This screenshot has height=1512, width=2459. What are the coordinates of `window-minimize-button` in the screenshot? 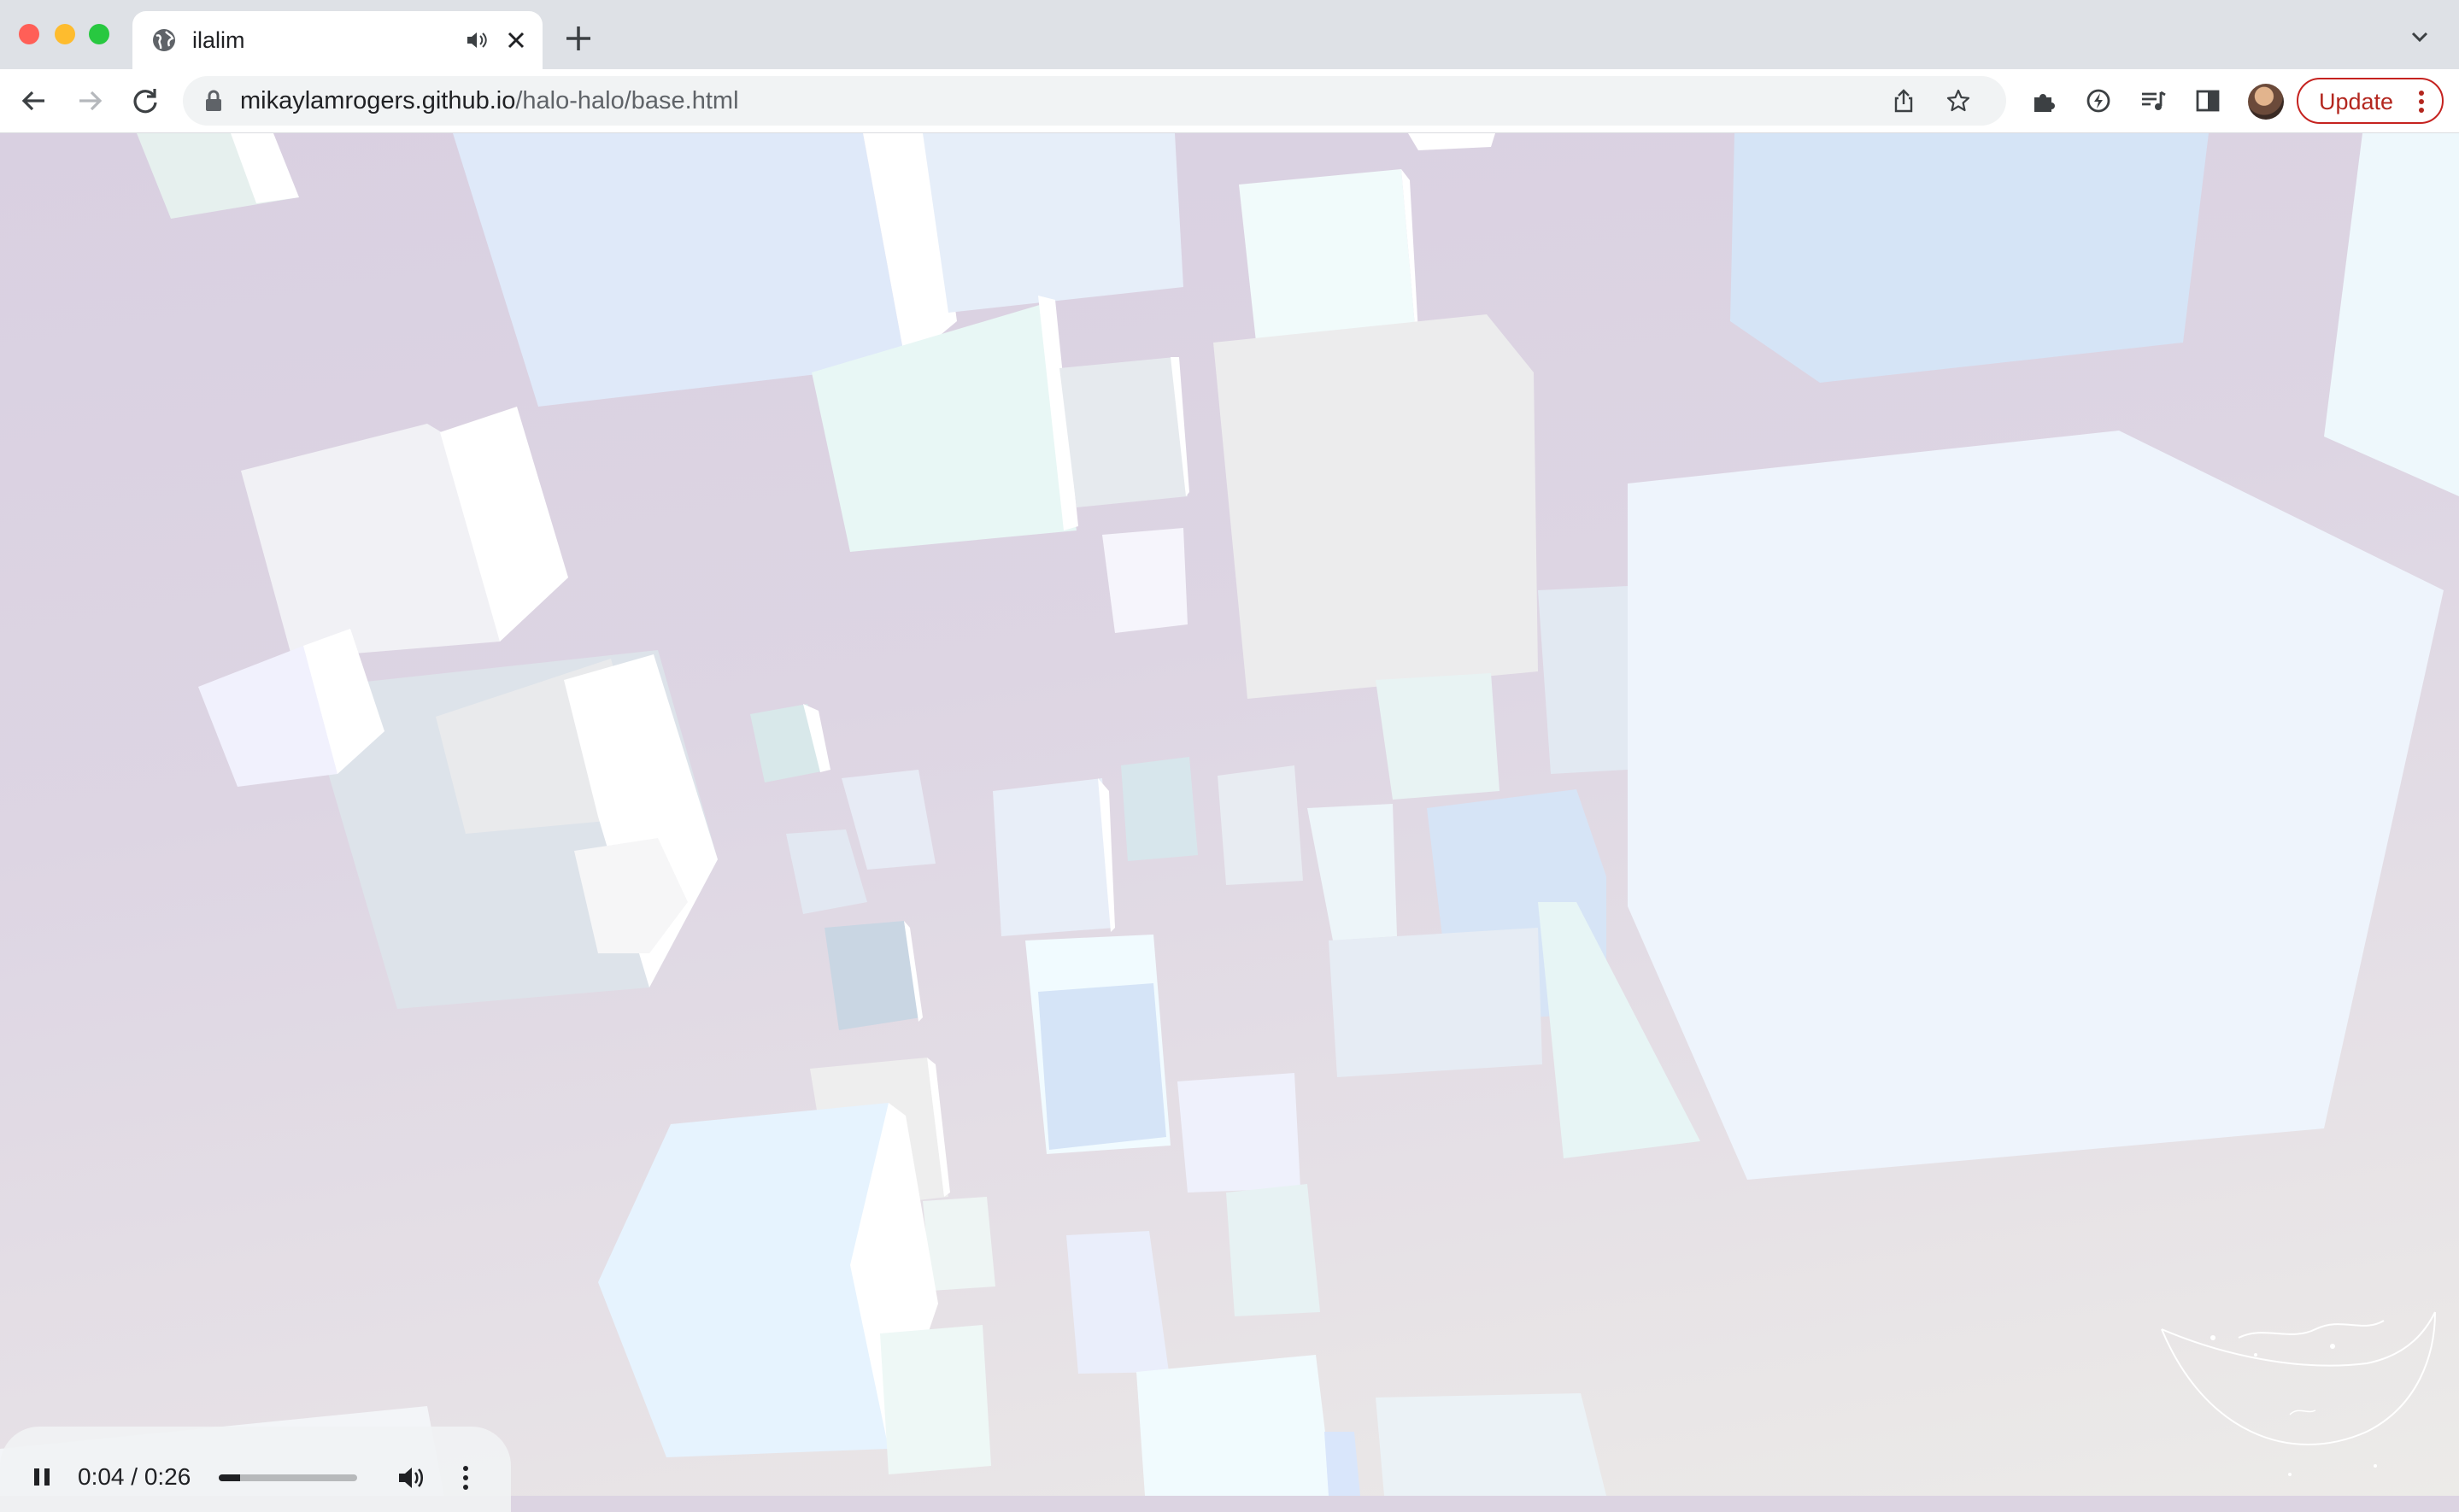 It's located at (65, 34).